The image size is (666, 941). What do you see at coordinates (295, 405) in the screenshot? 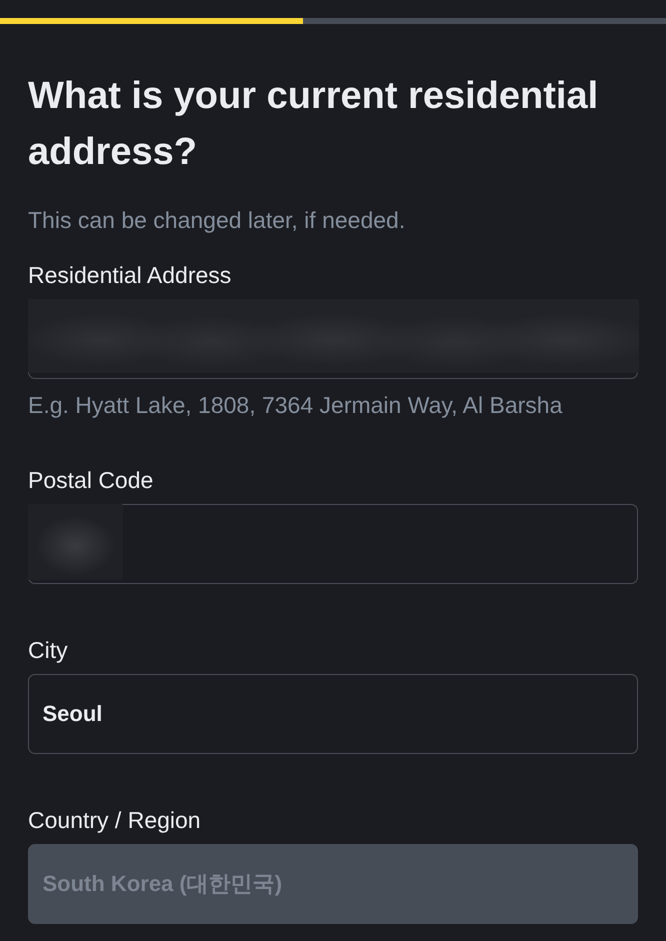
I see `field-hint: E.g. Hyatt Lake, 1808, 7364 Jermain Way, Al Barsha` at bounding box center [295, 405].